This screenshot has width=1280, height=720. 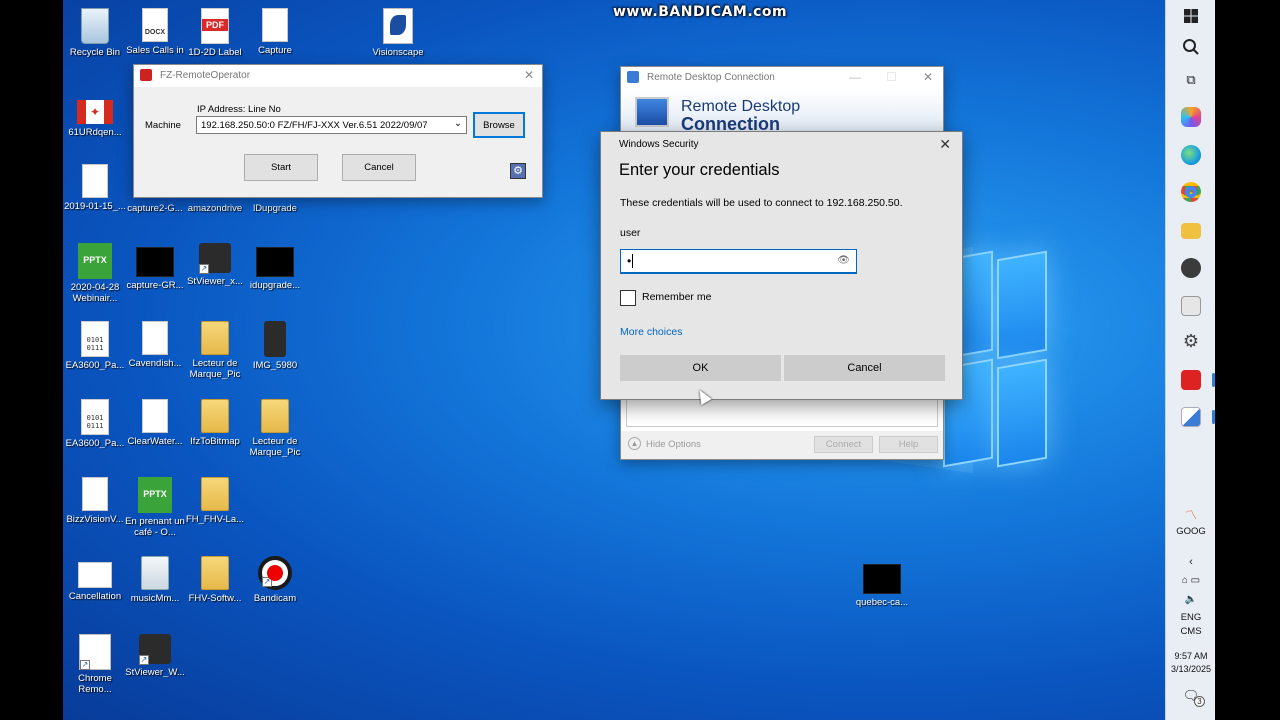 I want to click on desktop-icon-sales-calls: DOCX Sales Calls in, so click(x=155, y=32).